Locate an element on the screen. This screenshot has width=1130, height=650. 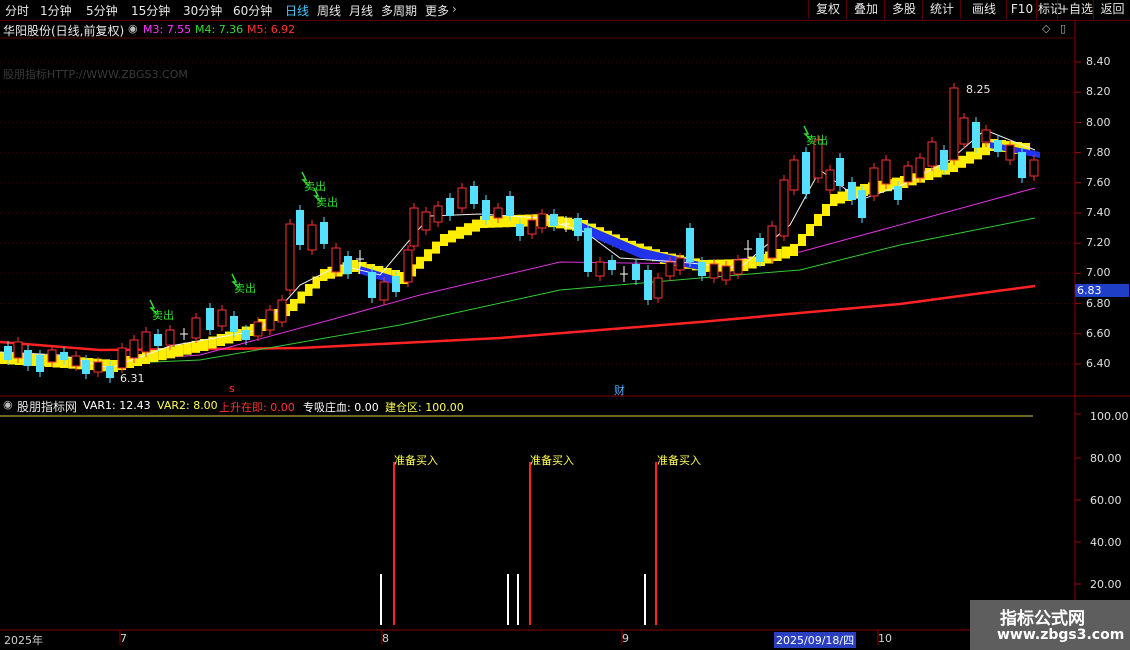
indicator-var2: VAR2: 8.00 is located at coordinates (187, 405).